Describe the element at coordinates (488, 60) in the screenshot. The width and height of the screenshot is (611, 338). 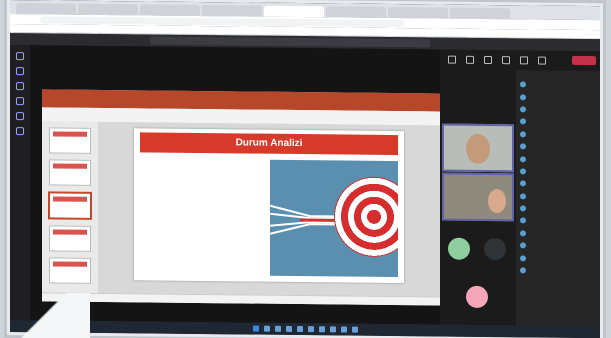
I see `more-icon` at that location.